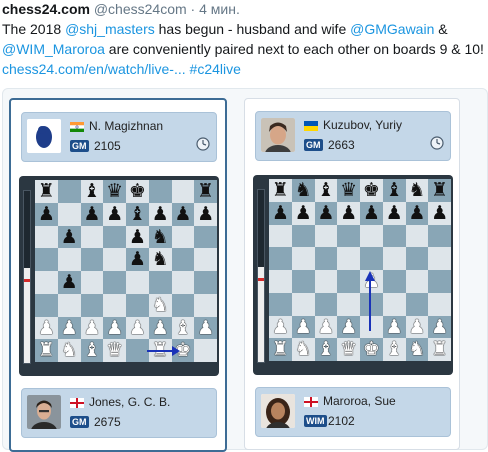 This screenshot has height=452, width=488. Describe the element at coordinates (371, 349) in the screenshot. I see `white-king-icon: ♚` at that location.